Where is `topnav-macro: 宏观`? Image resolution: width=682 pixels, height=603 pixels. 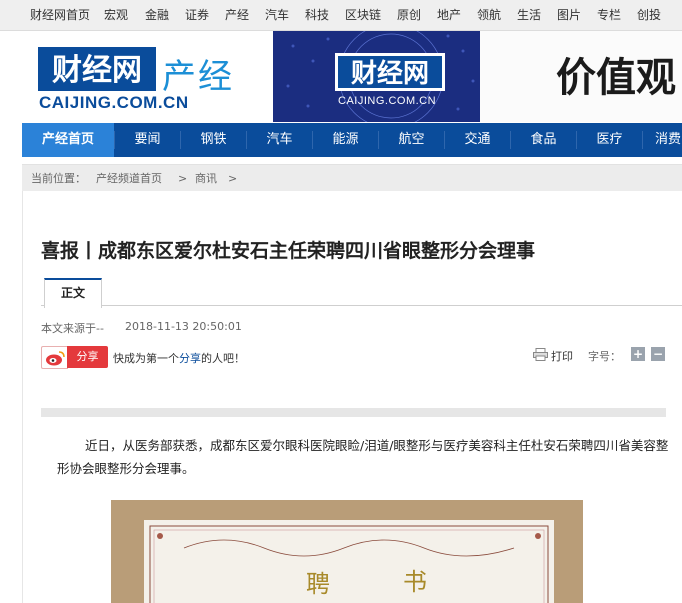
topnav-macro: 宏观 is located at coordinates (116, 15).